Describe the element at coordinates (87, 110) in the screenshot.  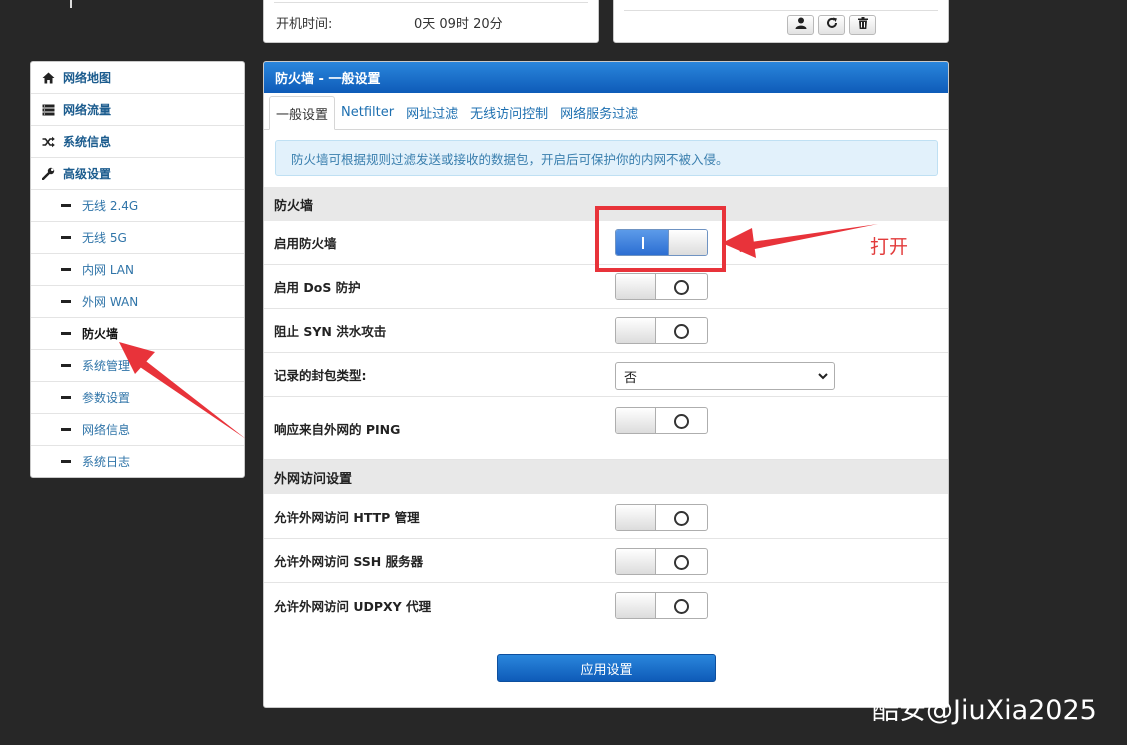
I see `sidebar-item-label: 网络流量` at that location.